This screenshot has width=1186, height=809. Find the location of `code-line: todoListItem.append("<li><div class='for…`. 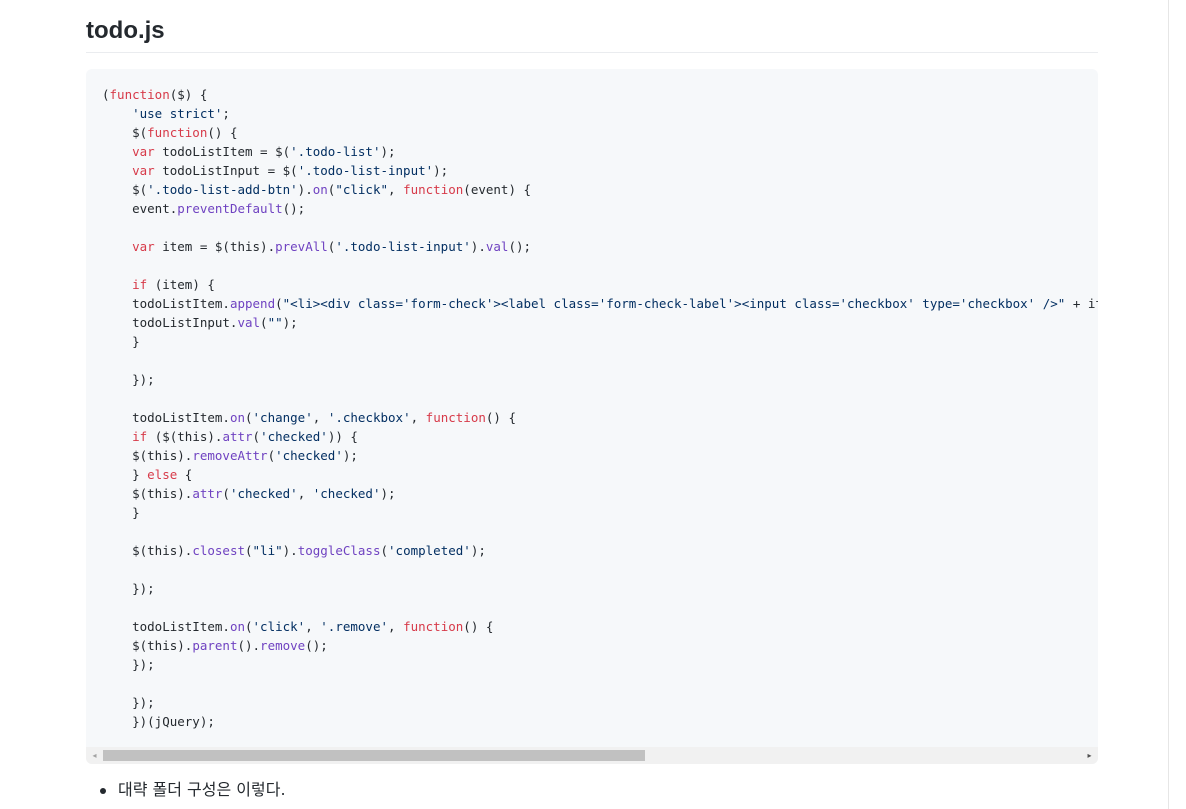

code-line: todoListItem.append("<li><div class='for… is located at coordinates (600, 303).